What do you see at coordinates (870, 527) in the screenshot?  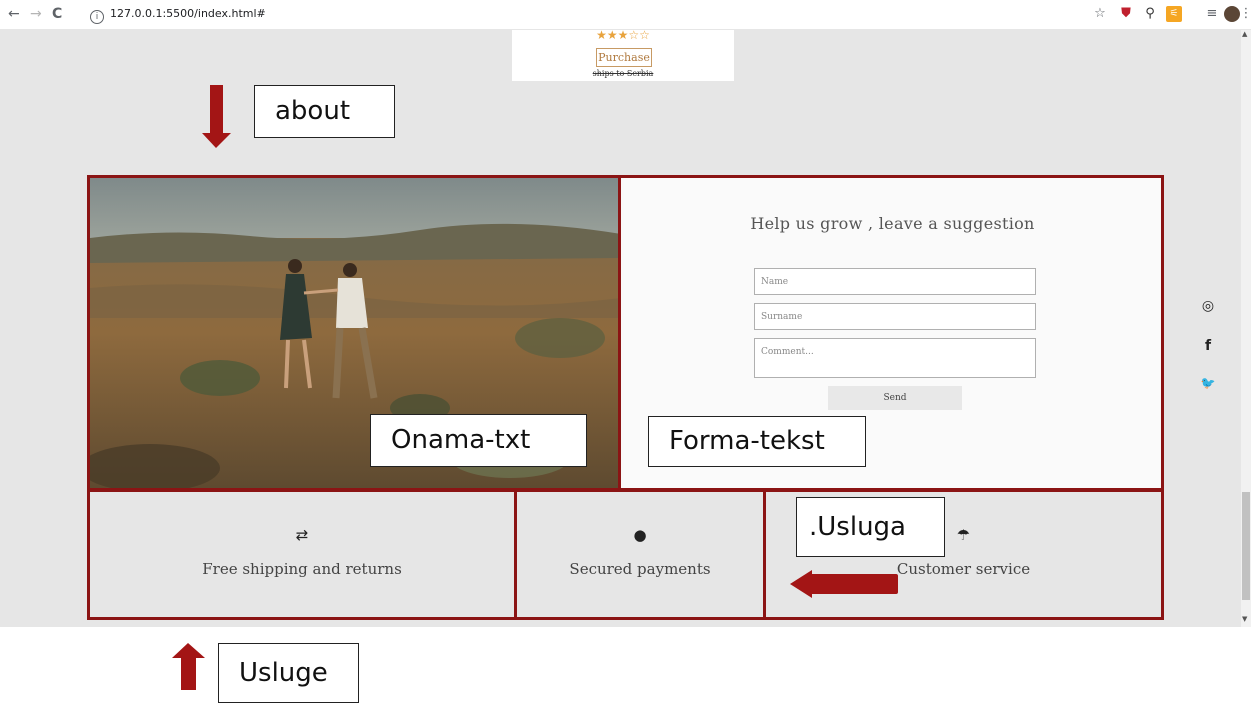 I see `annotation-usluga: .Usluga` at bounding box center [870, 527].